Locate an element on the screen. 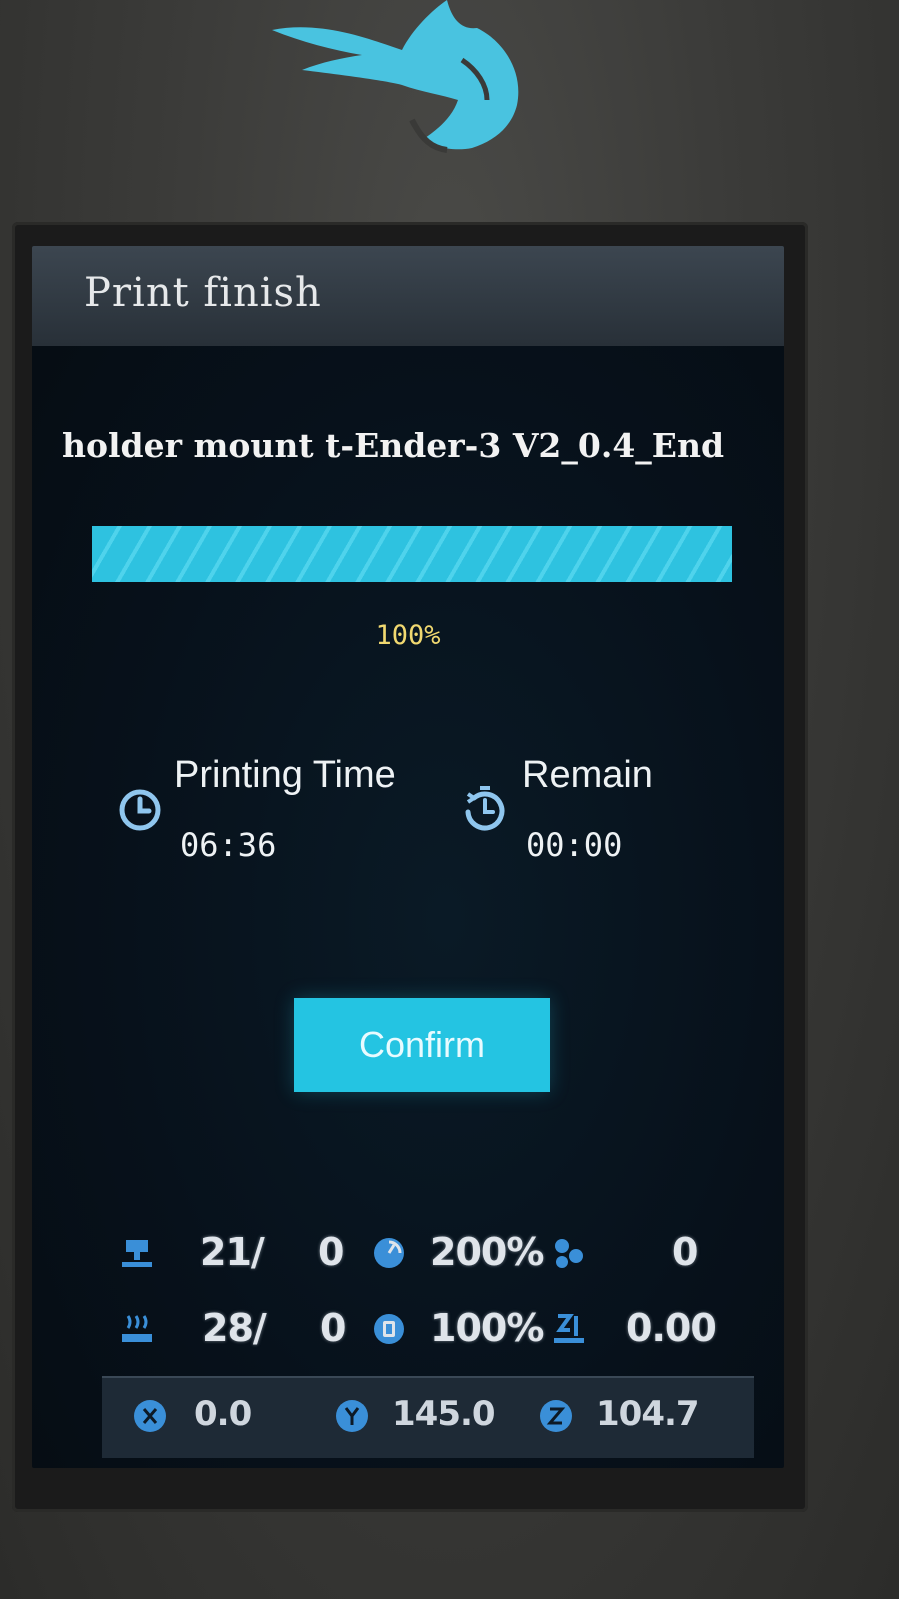  timer-icon is located at coordinates (485, 808).